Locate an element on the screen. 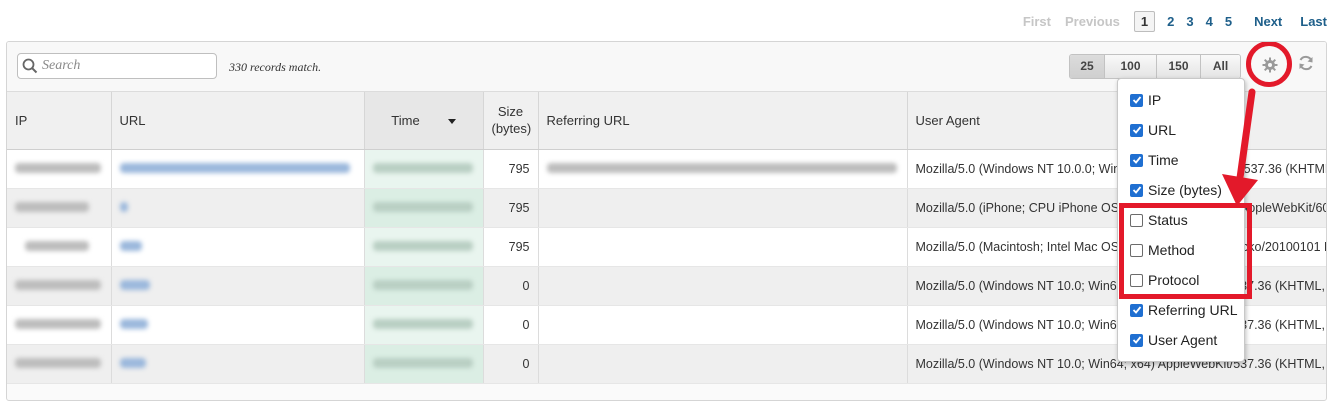  column-option-label: User Agent is located at coordinates (1183, 340).